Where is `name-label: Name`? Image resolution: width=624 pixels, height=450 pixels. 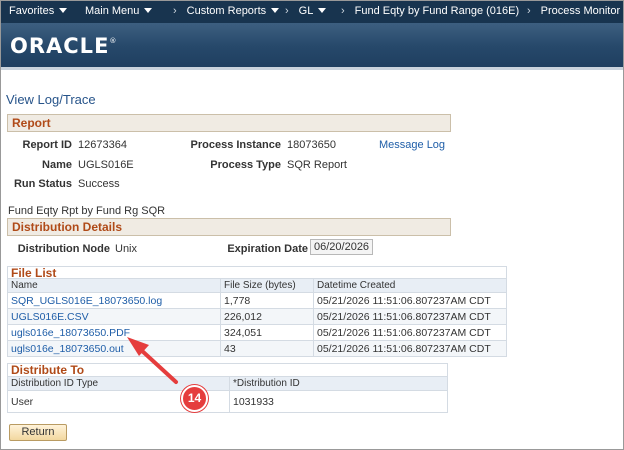
name-label: Name is located at coordinates (57, 165).